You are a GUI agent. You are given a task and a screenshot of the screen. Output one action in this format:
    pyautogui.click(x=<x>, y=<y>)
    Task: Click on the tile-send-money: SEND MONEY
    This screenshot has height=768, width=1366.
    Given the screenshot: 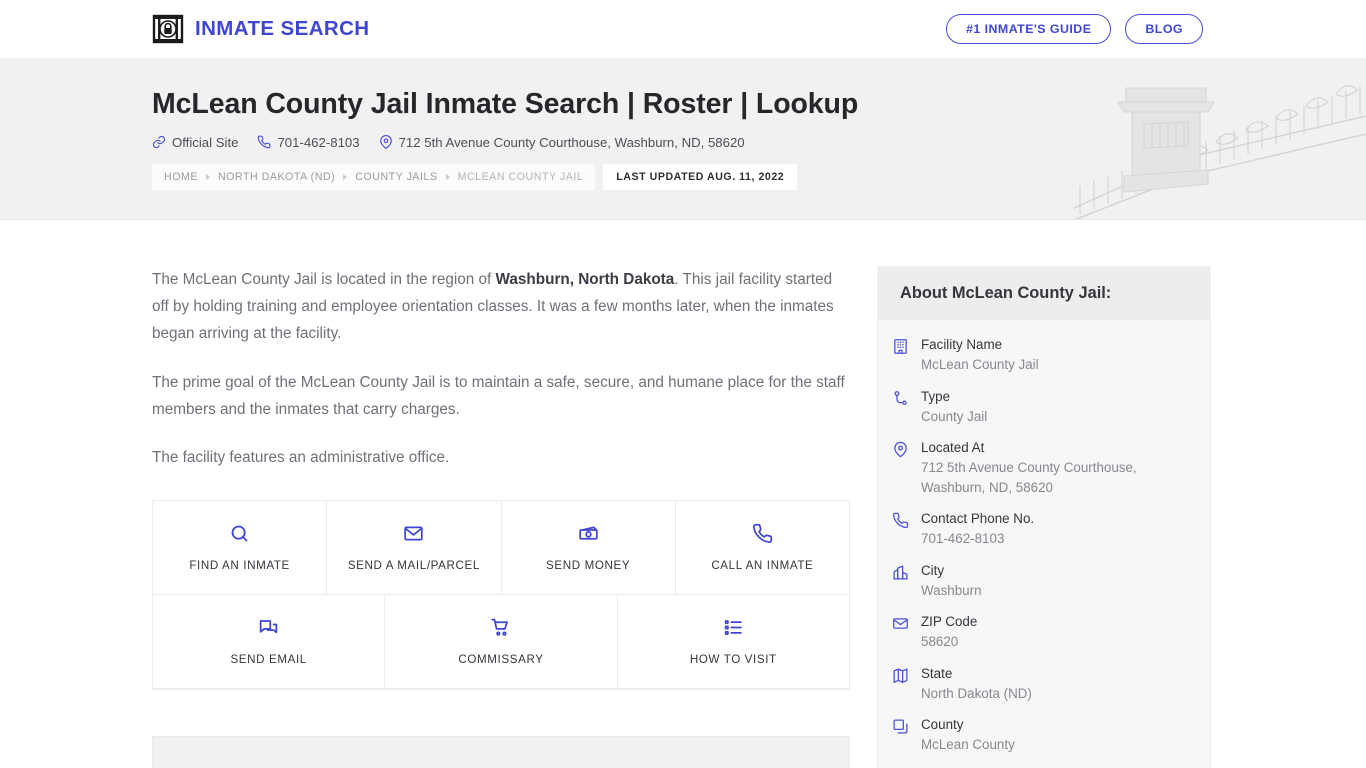 What is the action you would take?
    pyautogui.click(x=588, y=548)
    